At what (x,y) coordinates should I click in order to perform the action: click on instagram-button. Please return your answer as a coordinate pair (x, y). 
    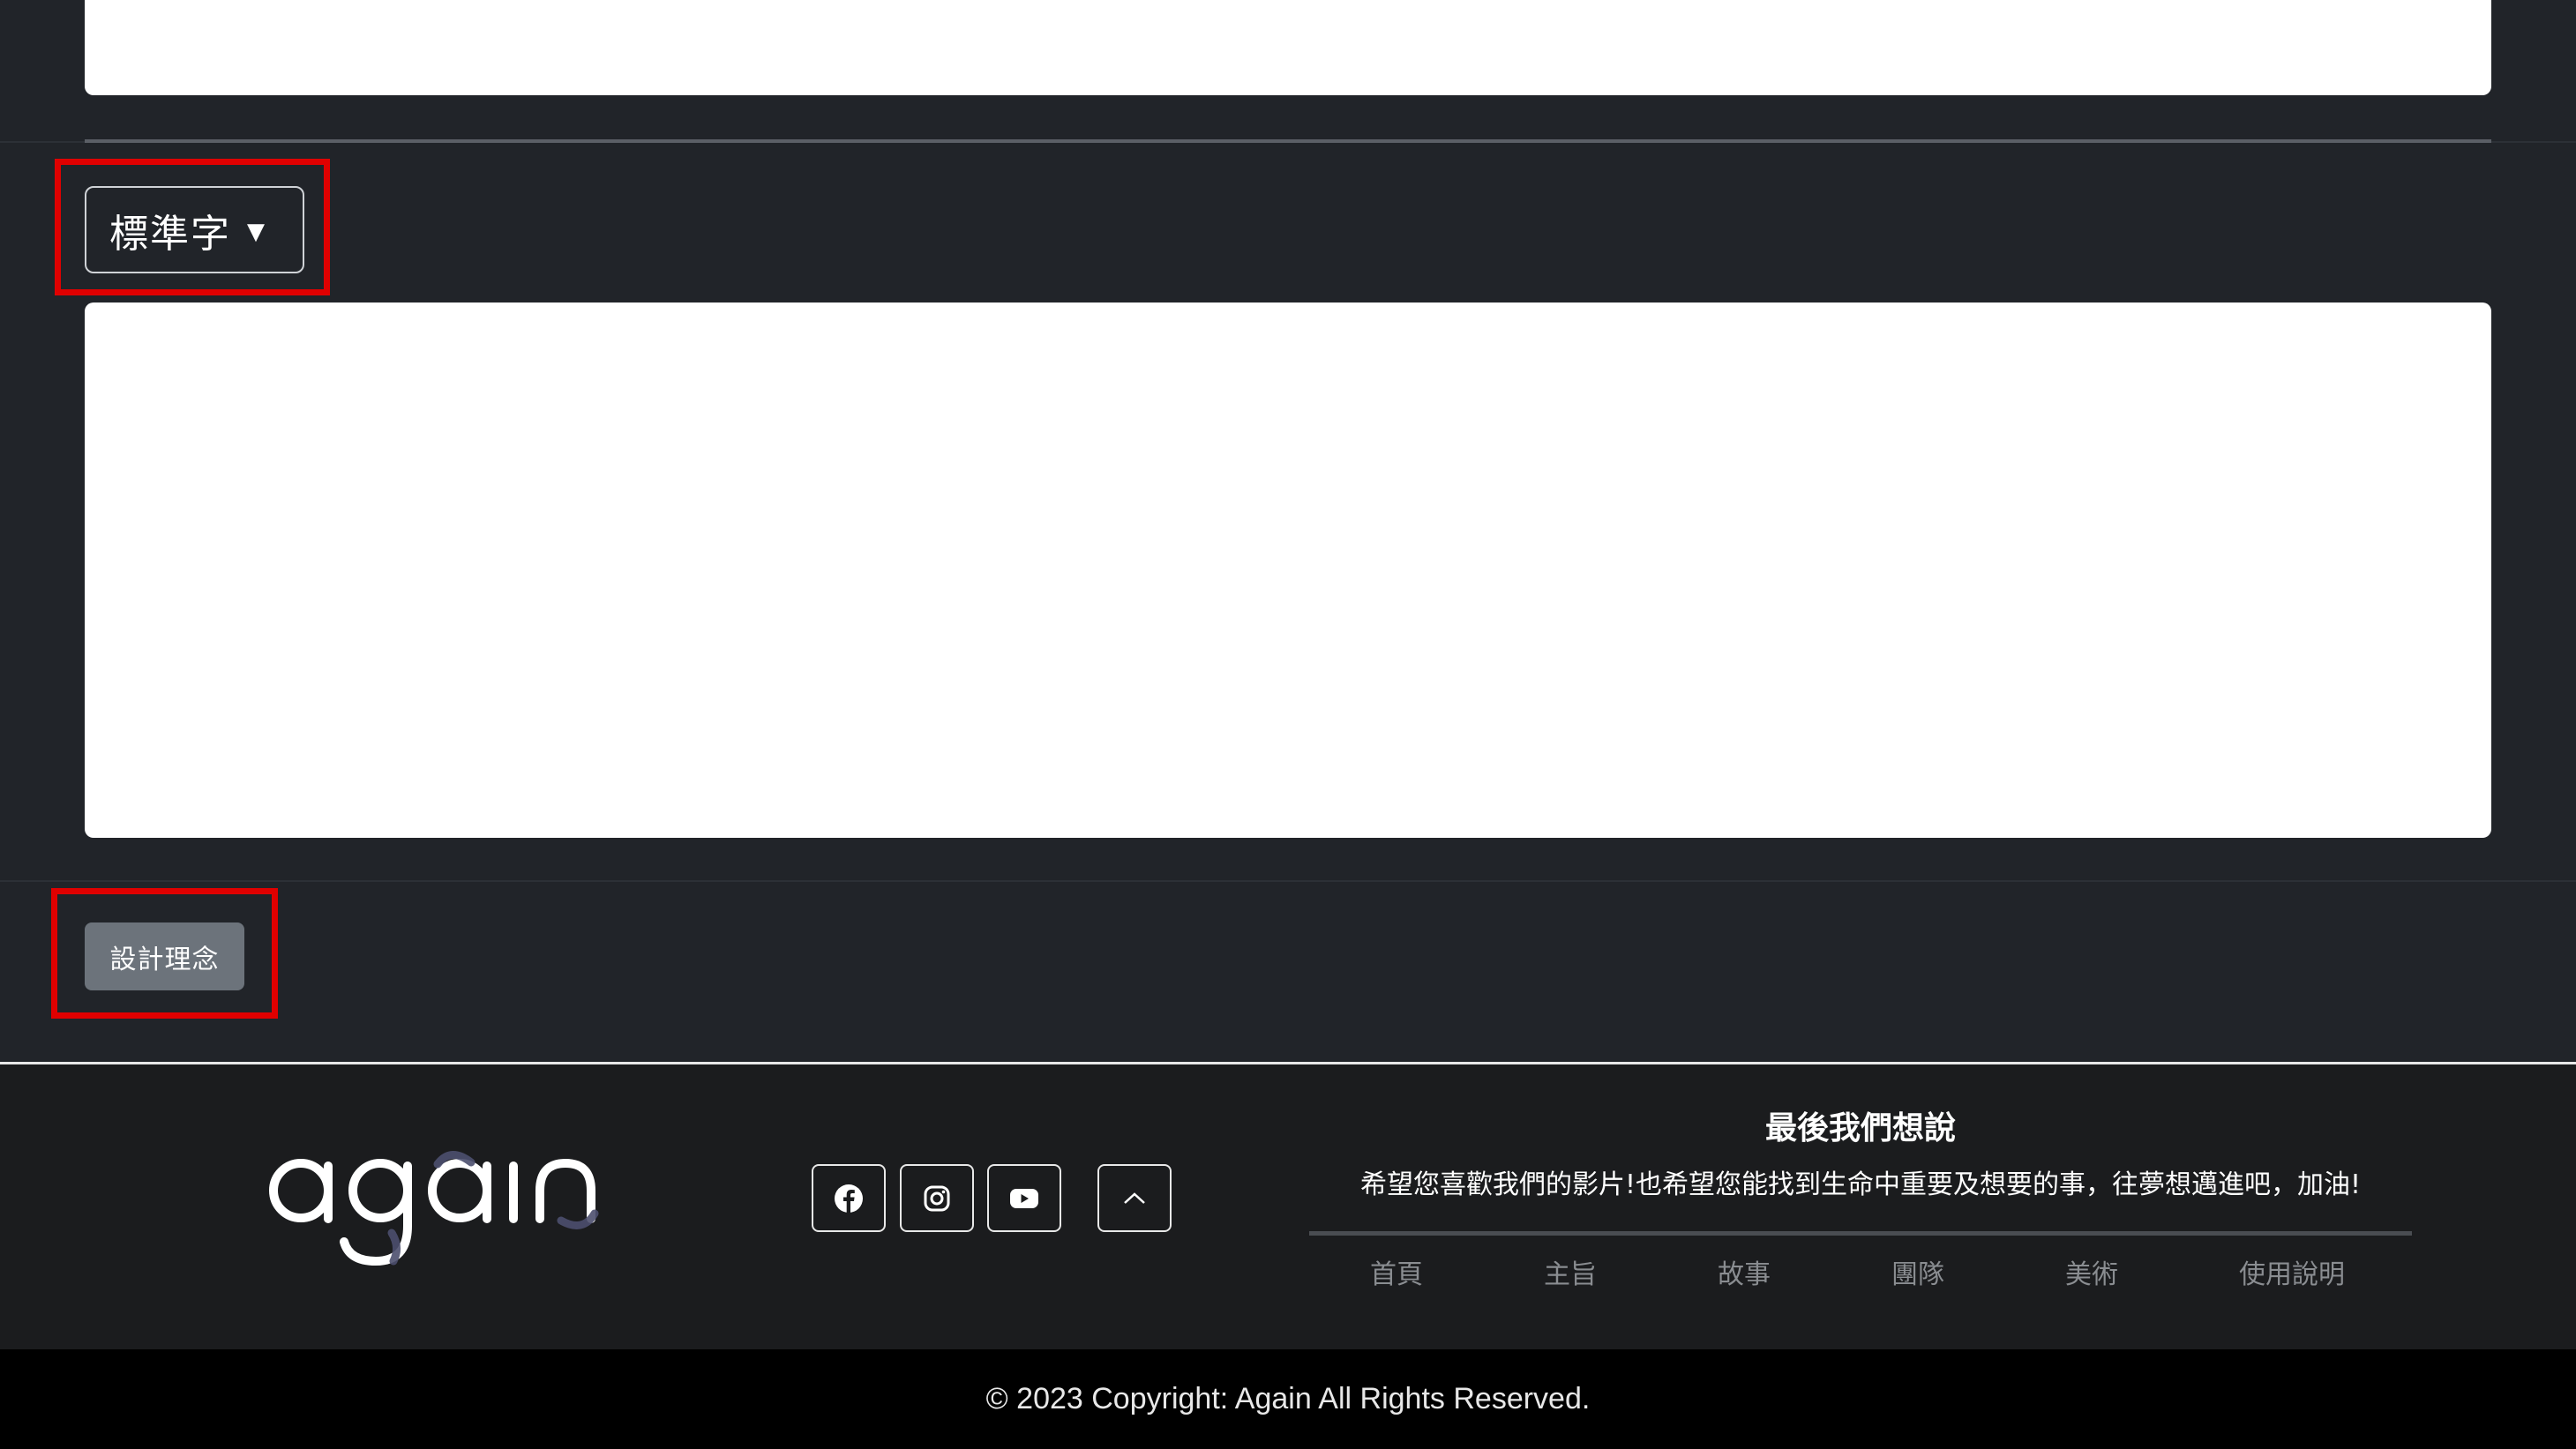
    Looking at the image, I should click on (937, 1198).